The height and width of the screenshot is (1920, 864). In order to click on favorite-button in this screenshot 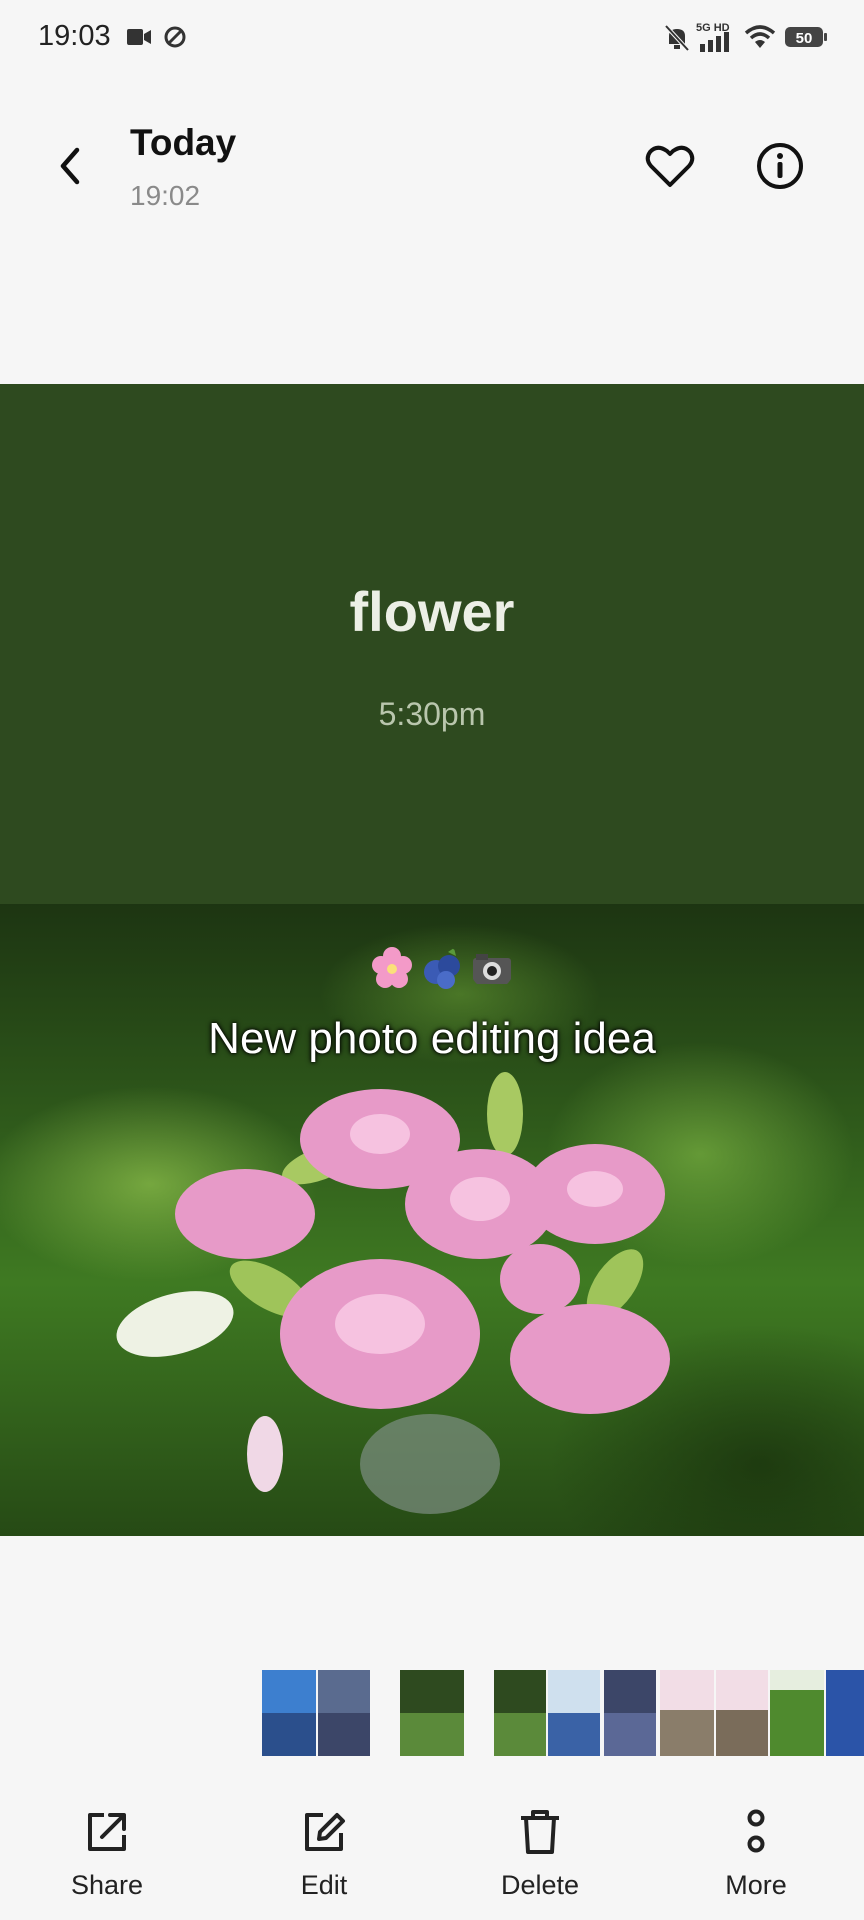, I will do `click(670, 168)`.